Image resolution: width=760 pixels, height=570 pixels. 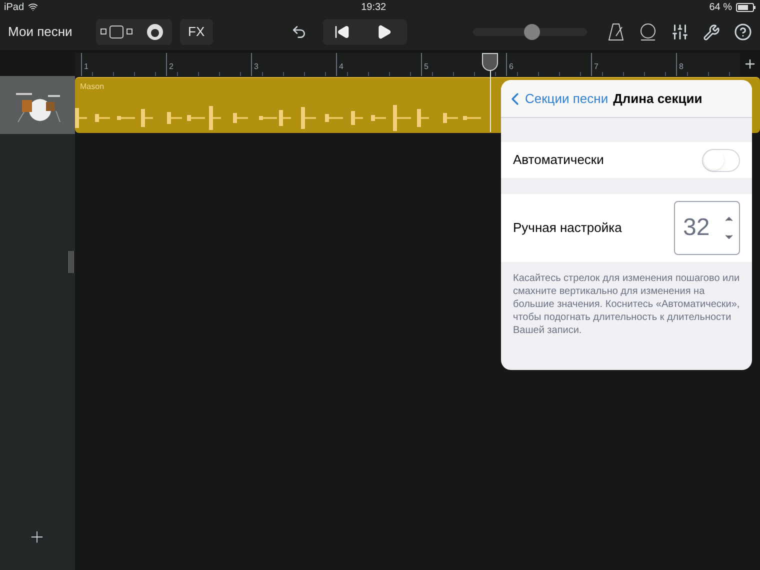 What do you see at coordinates (626, 304) in the screenshot?
I see `hint-text: Касайтесь стрелок для изменения пошагово или смахните вертикально для изменения на большие значения. Коснитесь «Автоматически», чтобы подогнать длительность к длительности Вашей записи.` at bounding box center [626, 304].